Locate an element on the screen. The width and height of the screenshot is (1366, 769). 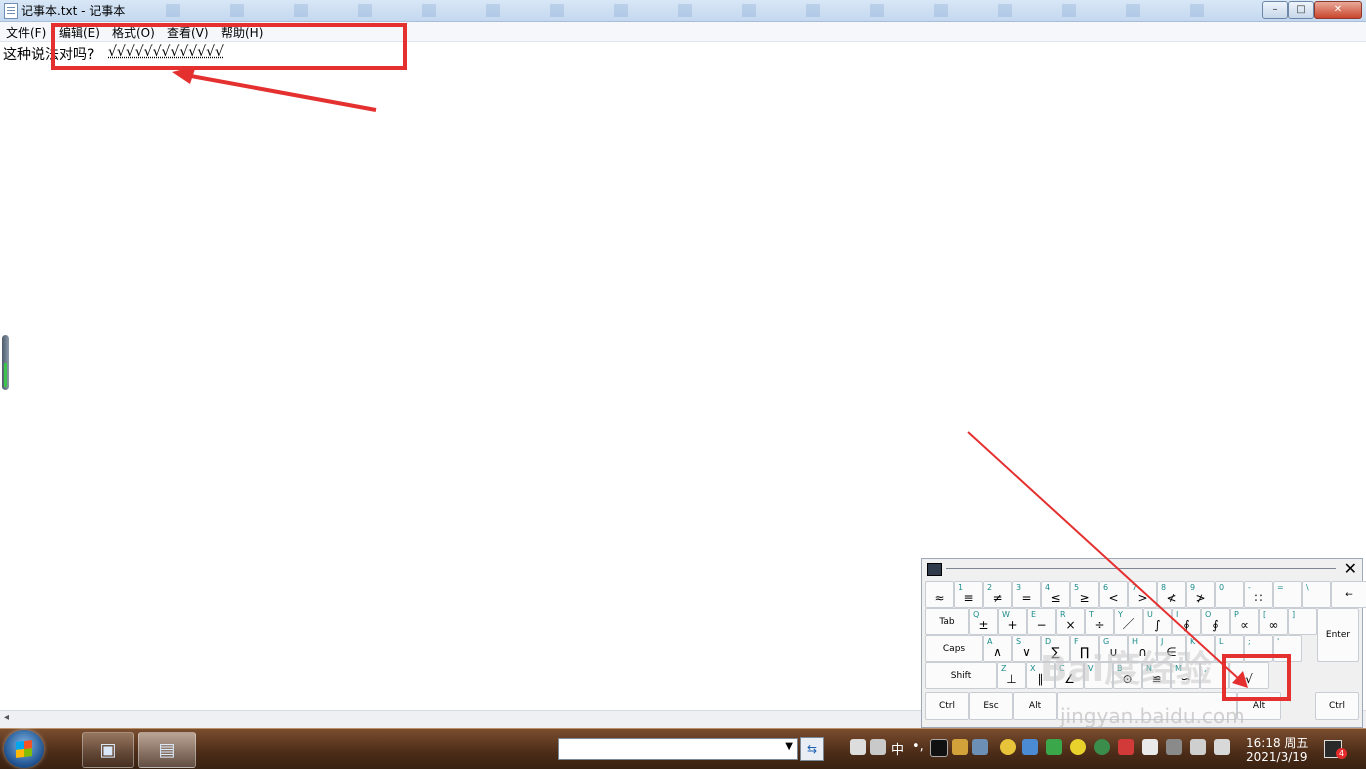
add-icon is located at coordinates (1078, 747).